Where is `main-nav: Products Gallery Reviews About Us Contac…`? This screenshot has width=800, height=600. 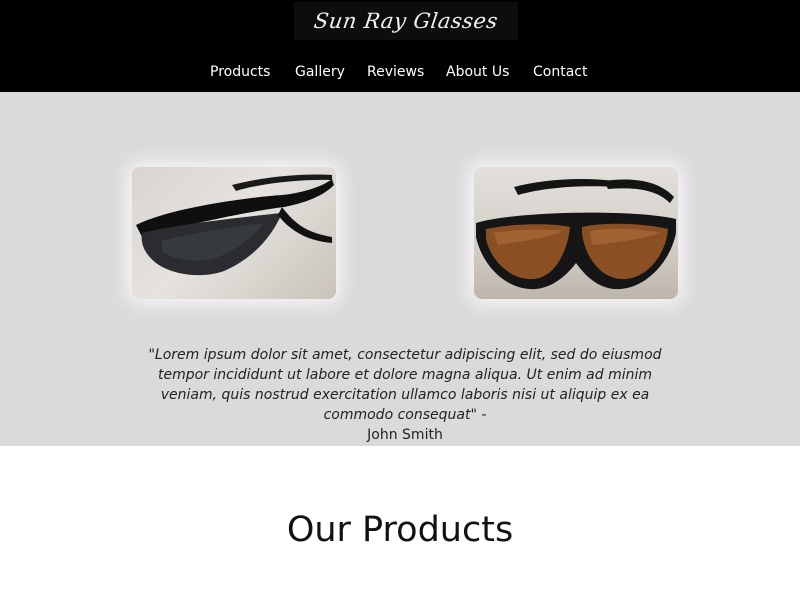 main-nav: Products Gallery Reviews About Us Contac… is located at coordinates (400, 72).